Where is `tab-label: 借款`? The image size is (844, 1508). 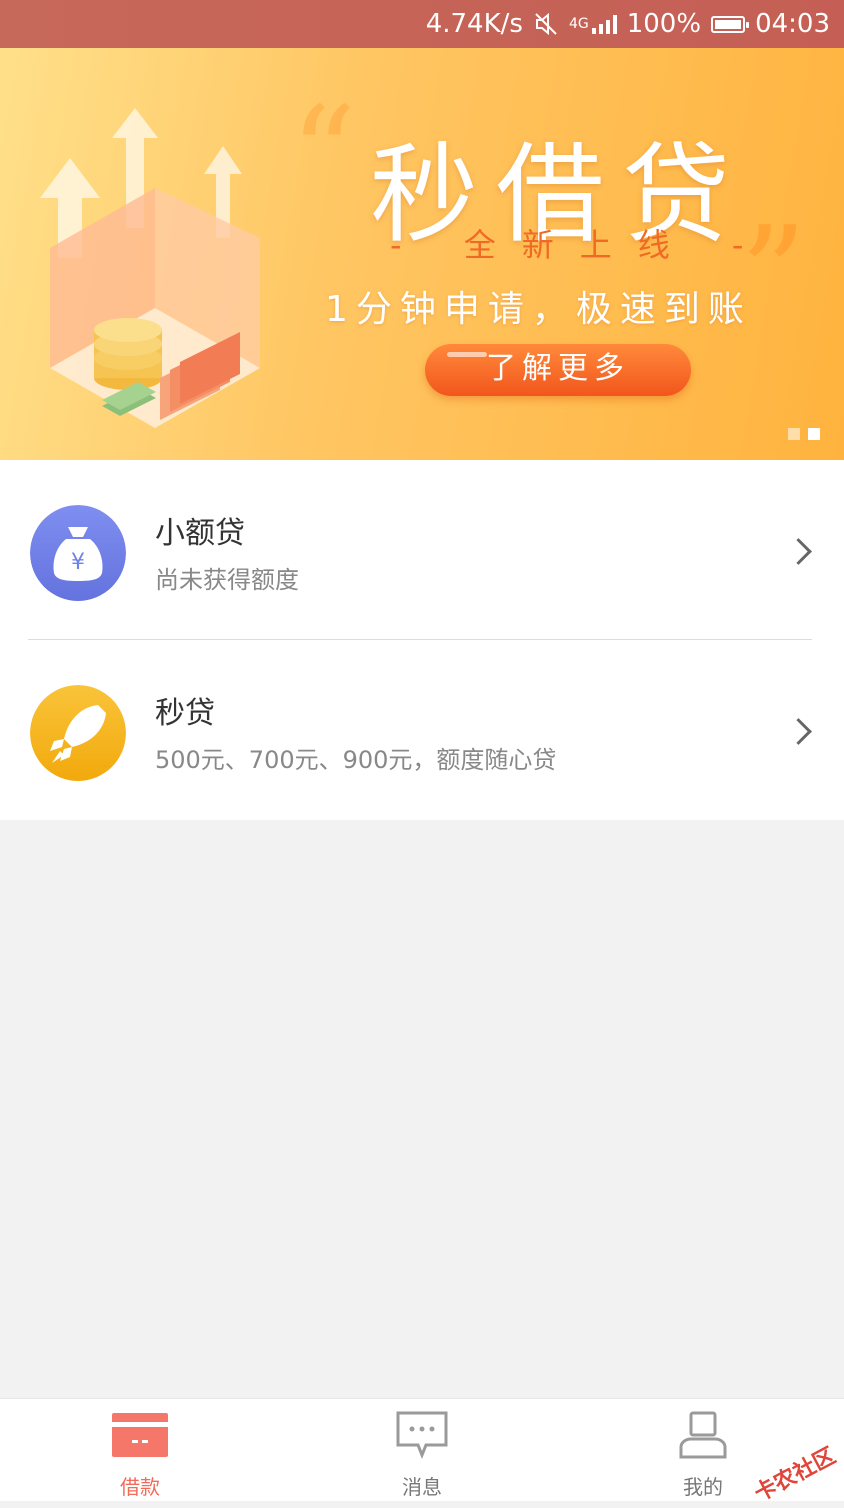 tab-label: 借款 is located at coordinates (140, 1487).